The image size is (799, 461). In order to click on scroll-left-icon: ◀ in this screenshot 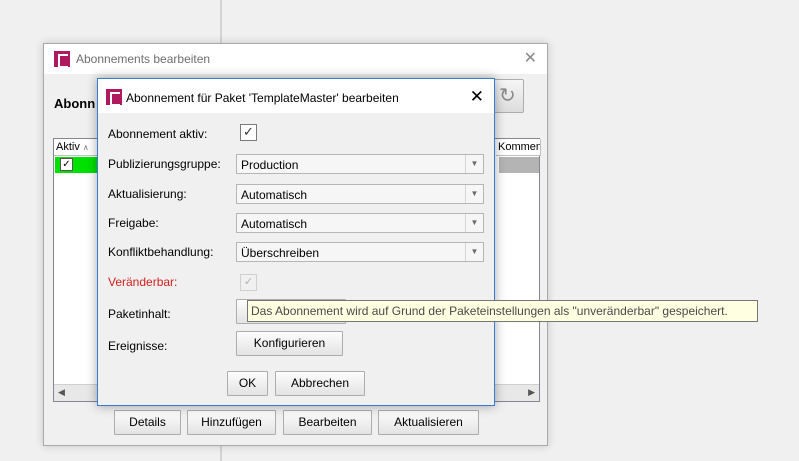, I will do `click(61, 392)`.